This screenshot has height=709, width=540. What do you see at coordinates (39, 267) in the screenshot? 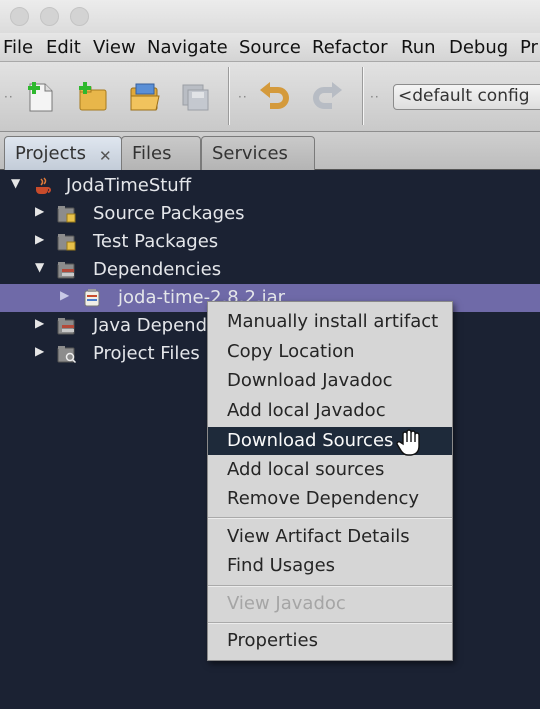
I see `collapse-arrow-icon: ▼` at bounding box center [39, 267].